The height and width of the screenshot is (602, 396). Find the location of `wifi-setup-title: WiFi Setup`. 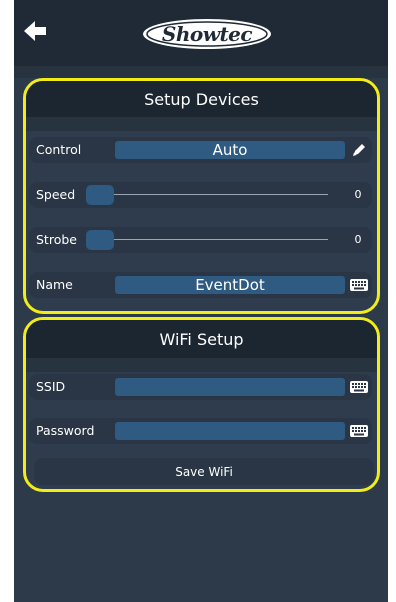

wifi-setup-title: WiFi Setup is located at coordinates (201, 339).